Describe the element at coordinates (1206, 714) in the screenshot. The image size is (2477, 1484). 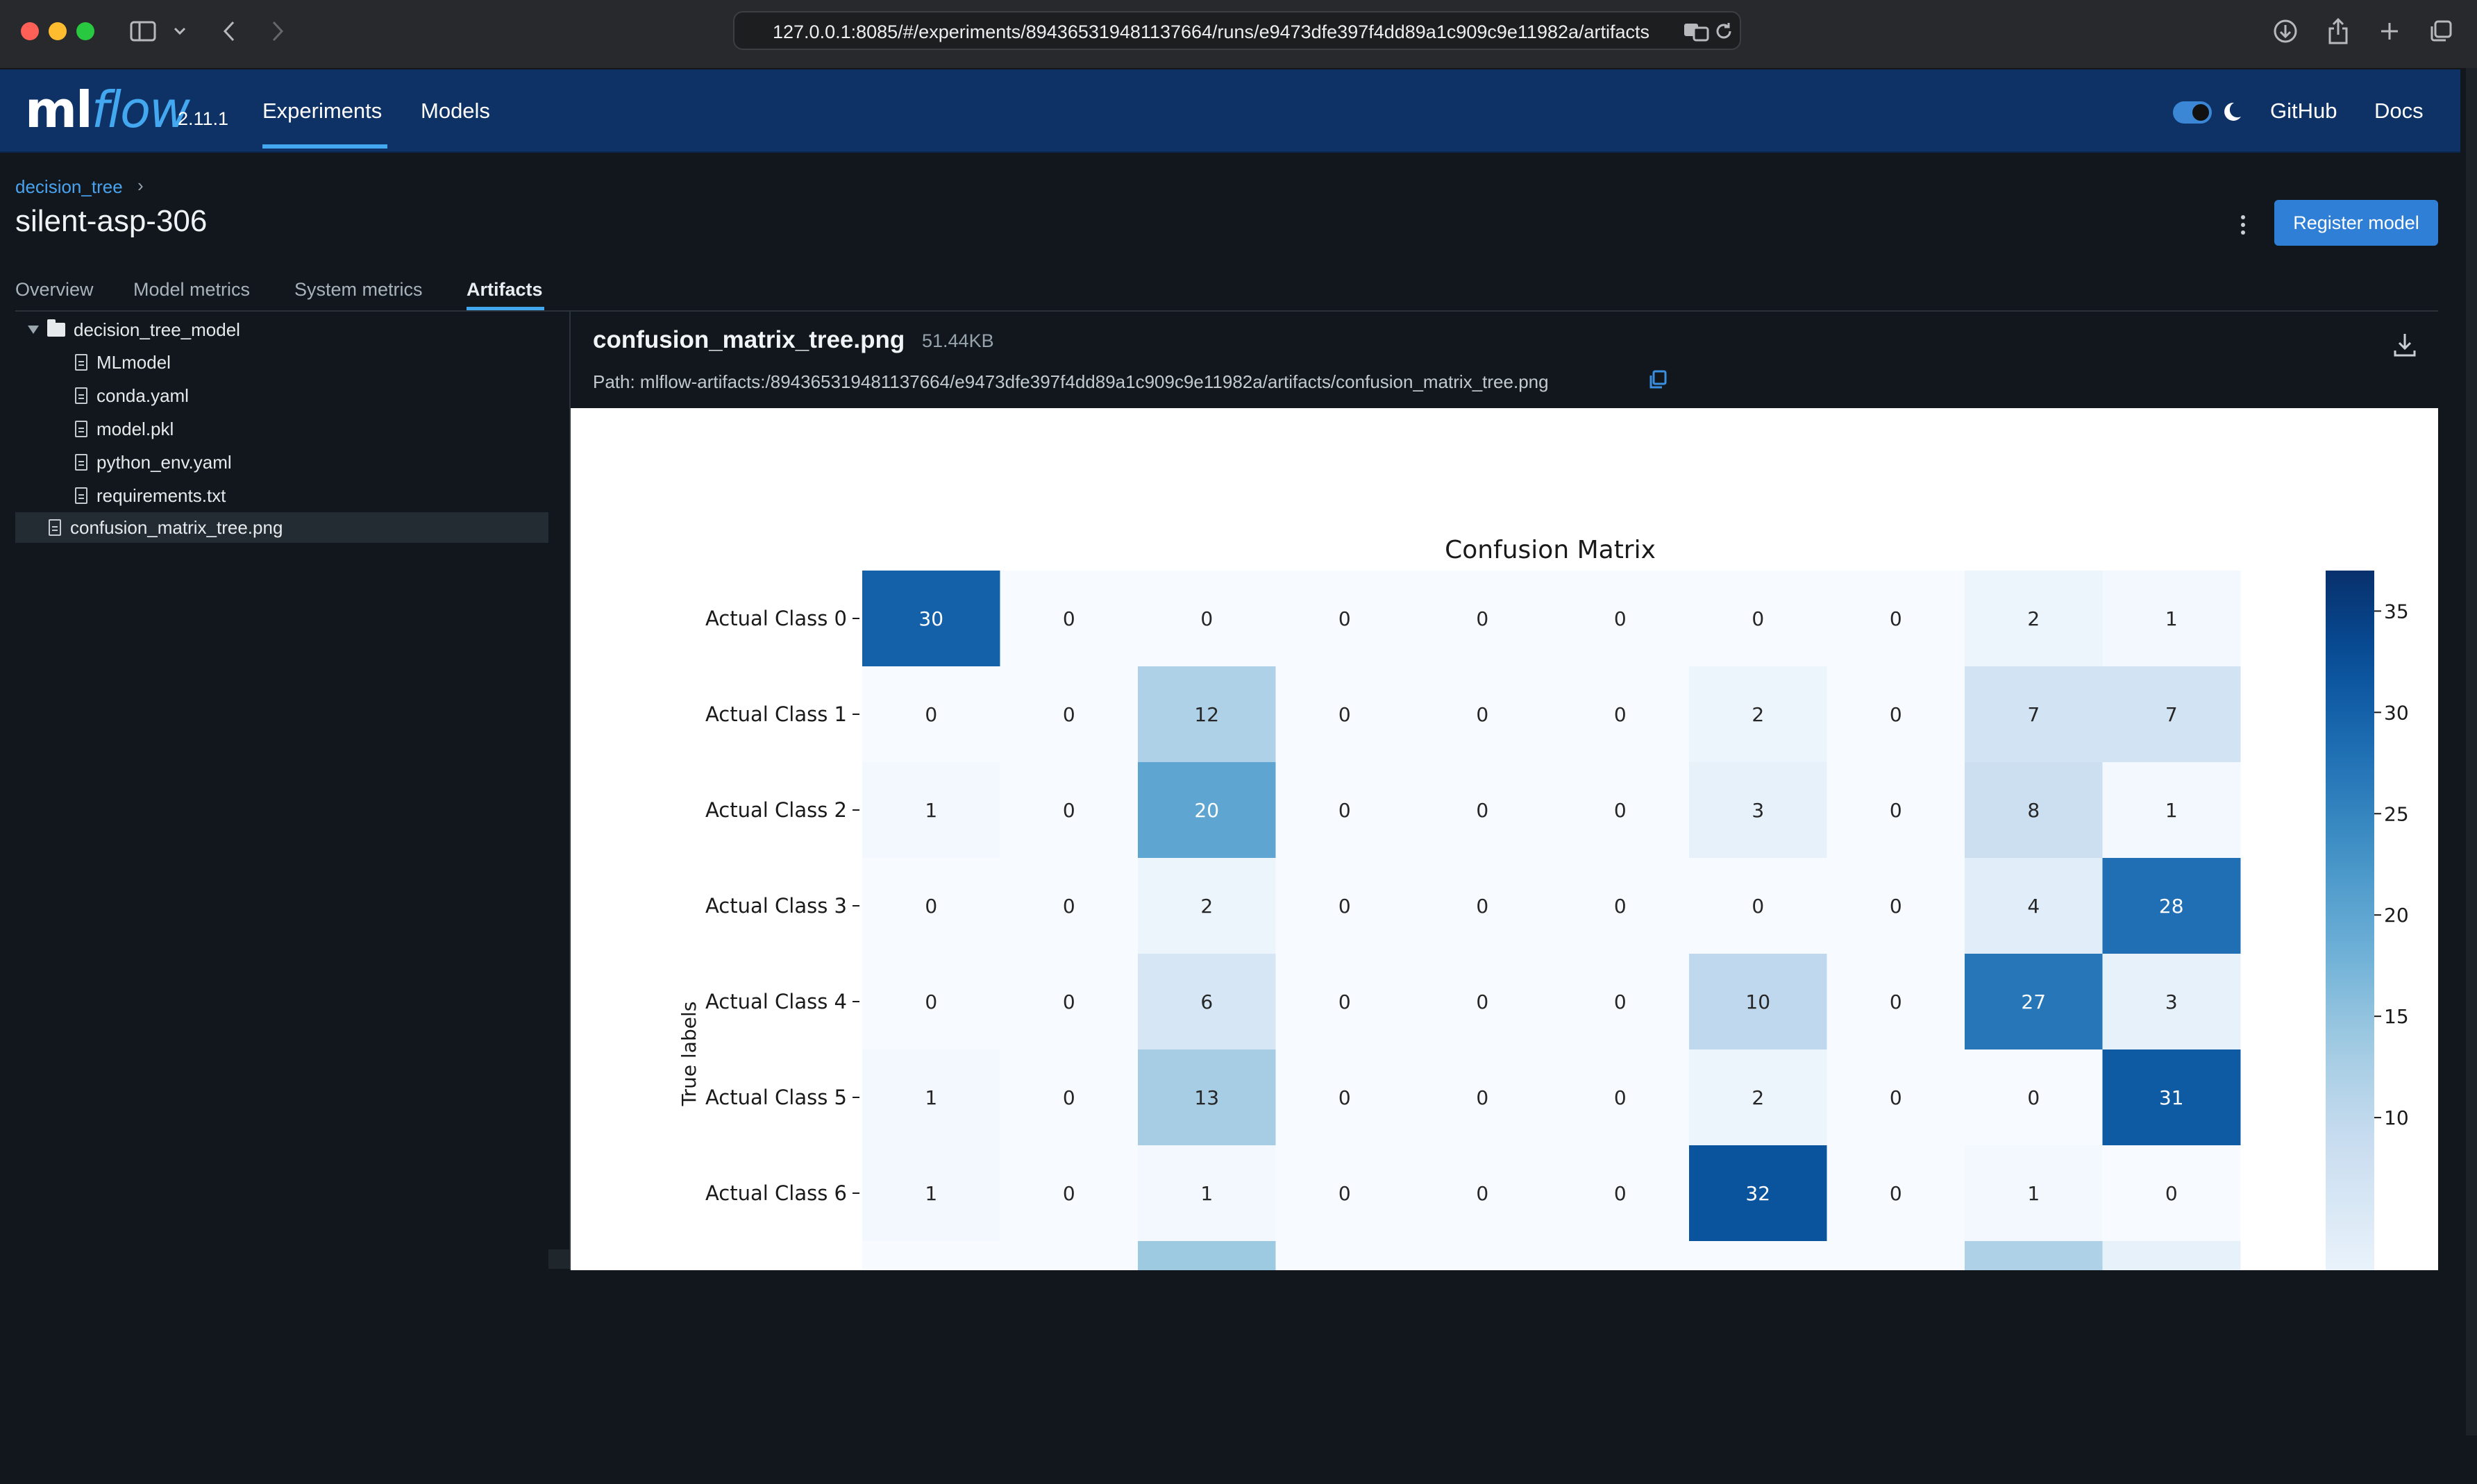
I see `cell-value-label: 12` at that location.